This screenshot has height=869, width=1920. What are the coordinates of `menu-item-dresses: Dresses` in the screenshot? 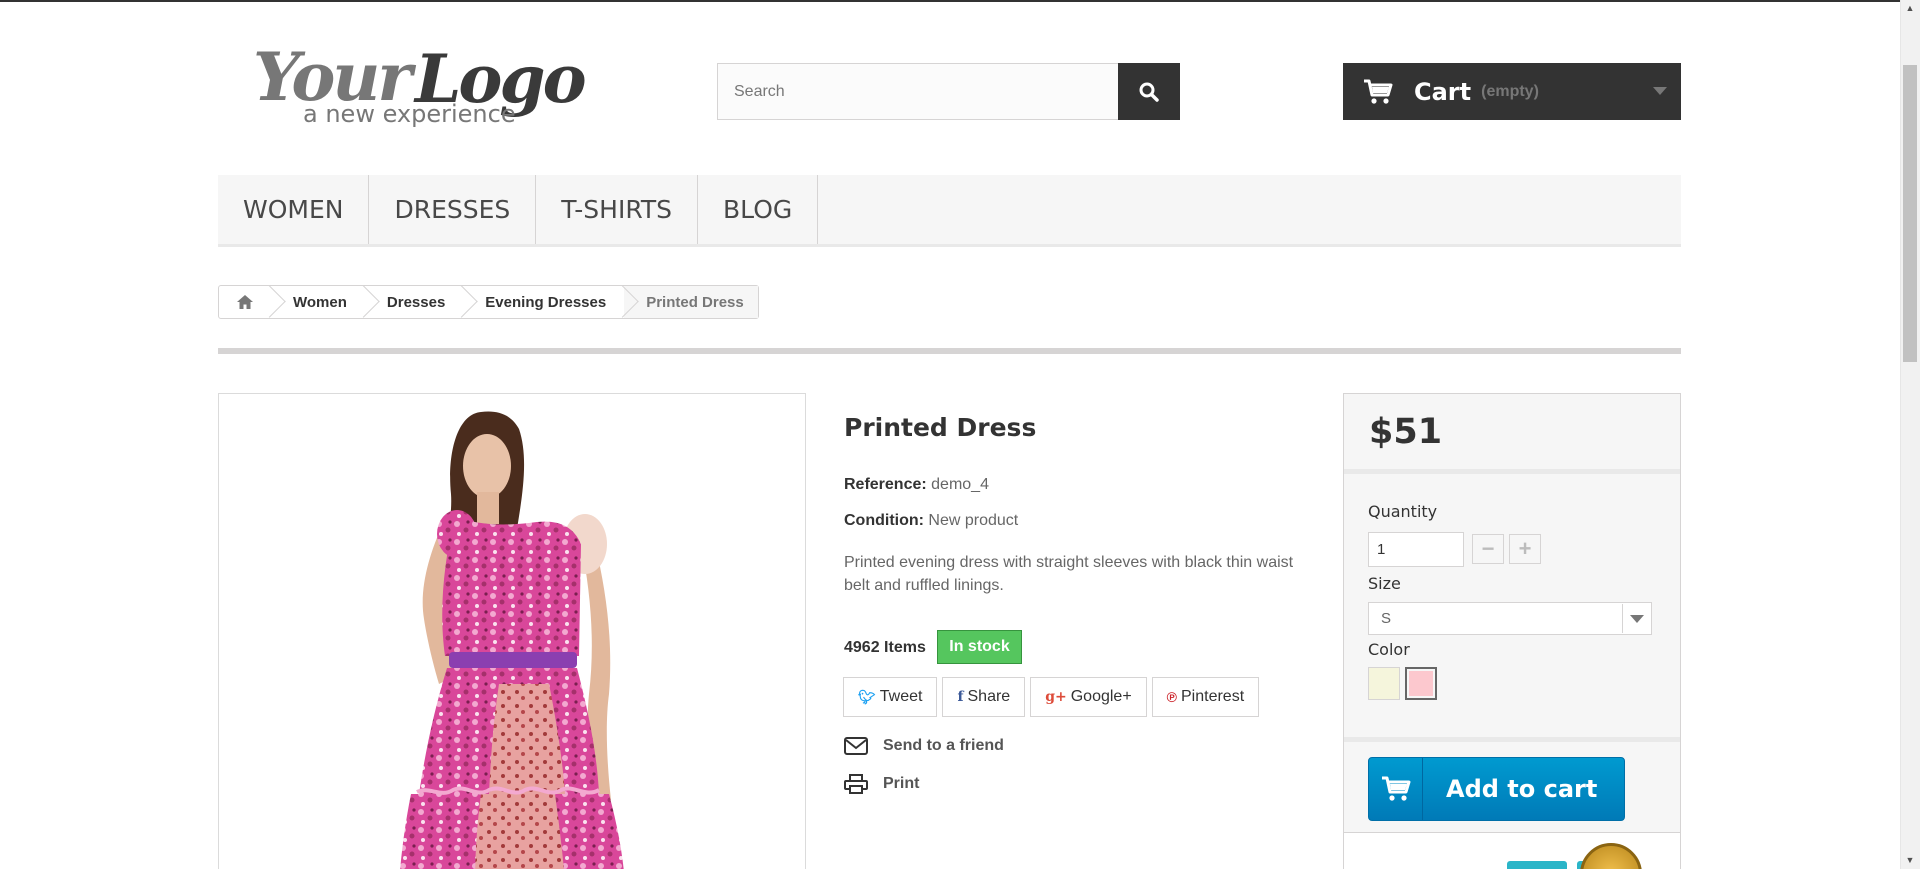 It's located at (453, 209).